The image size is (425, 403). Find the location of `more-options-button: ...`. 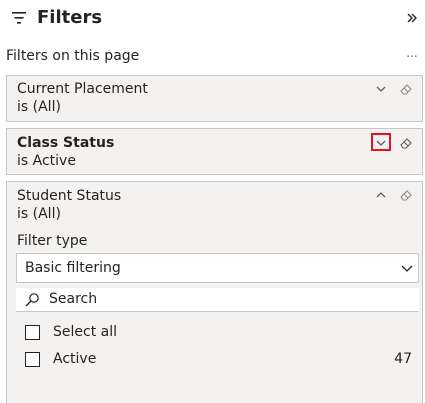

more-options-button: ... is located at coordinates (412, 55).